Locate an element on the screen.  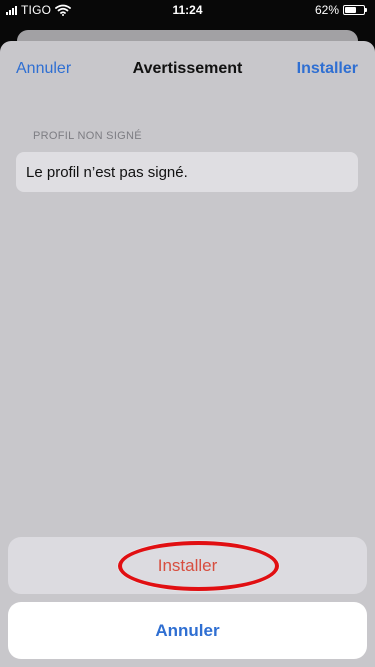
unsigned-profile-message: Le profil n’est pas signé. is located at coordinates (107, 172).